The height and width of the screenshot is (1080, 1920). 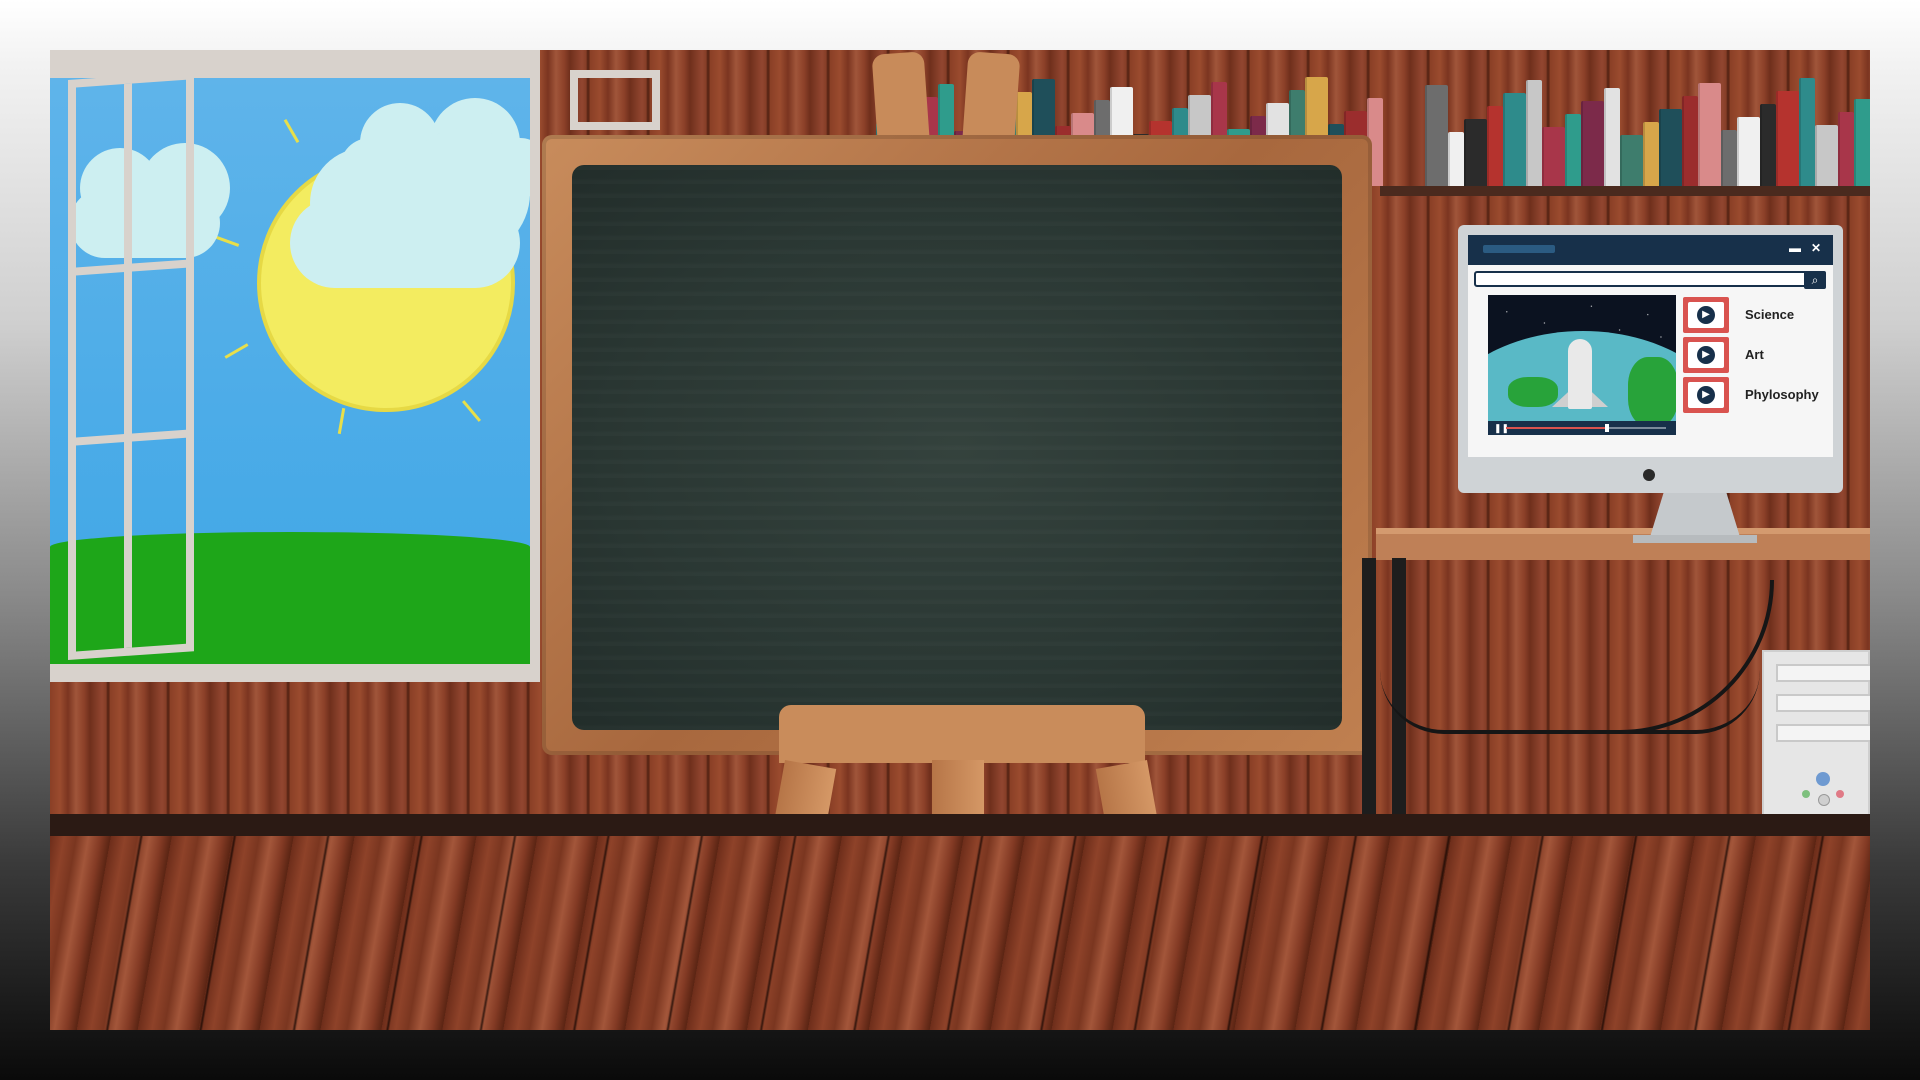 I want to click on desk-top, so click(x=1623, y=531).